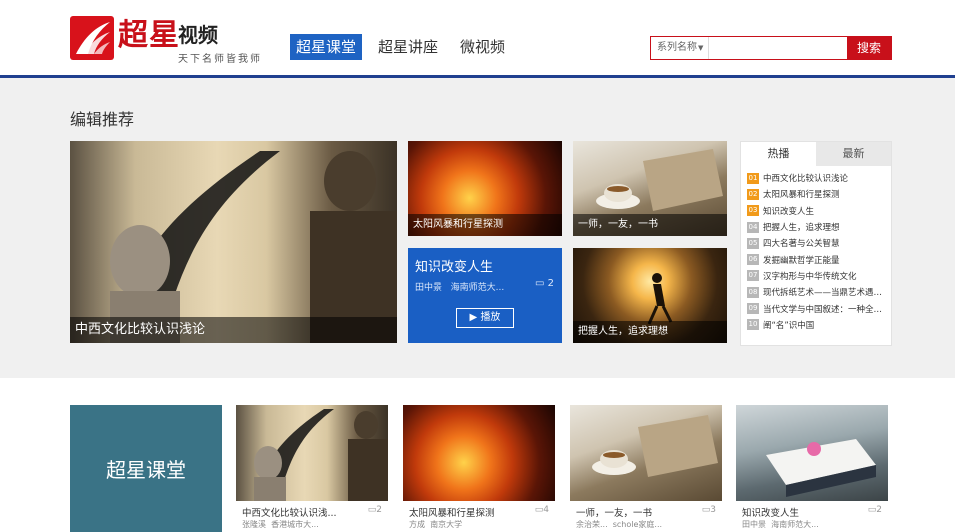 The width and height of the screenshot is (955, 532). Describe the element at coordinates (417, 524) in the screenshot. I see `course-author: 方成` at that location.